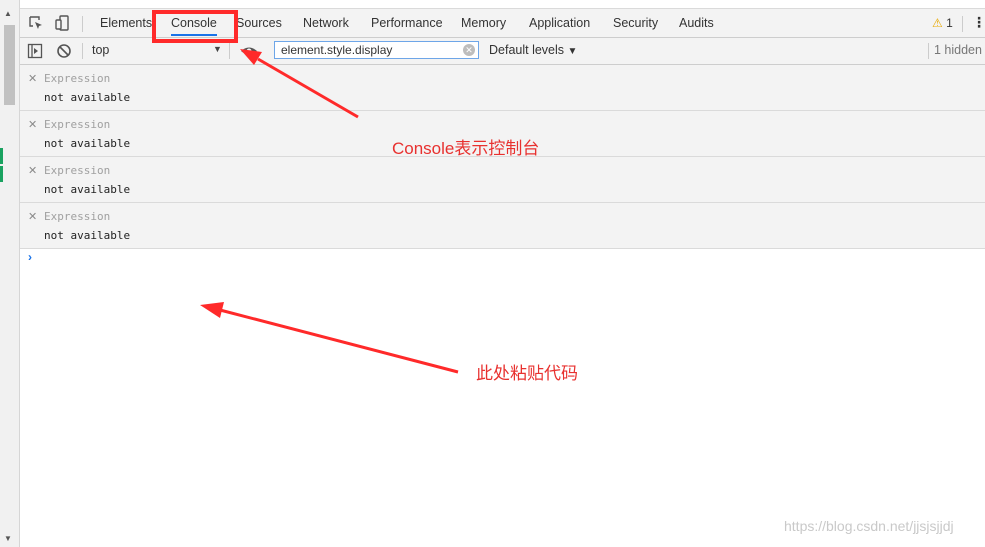  I want to click on console-annotation: Console表示控制台, so click(466, 148).